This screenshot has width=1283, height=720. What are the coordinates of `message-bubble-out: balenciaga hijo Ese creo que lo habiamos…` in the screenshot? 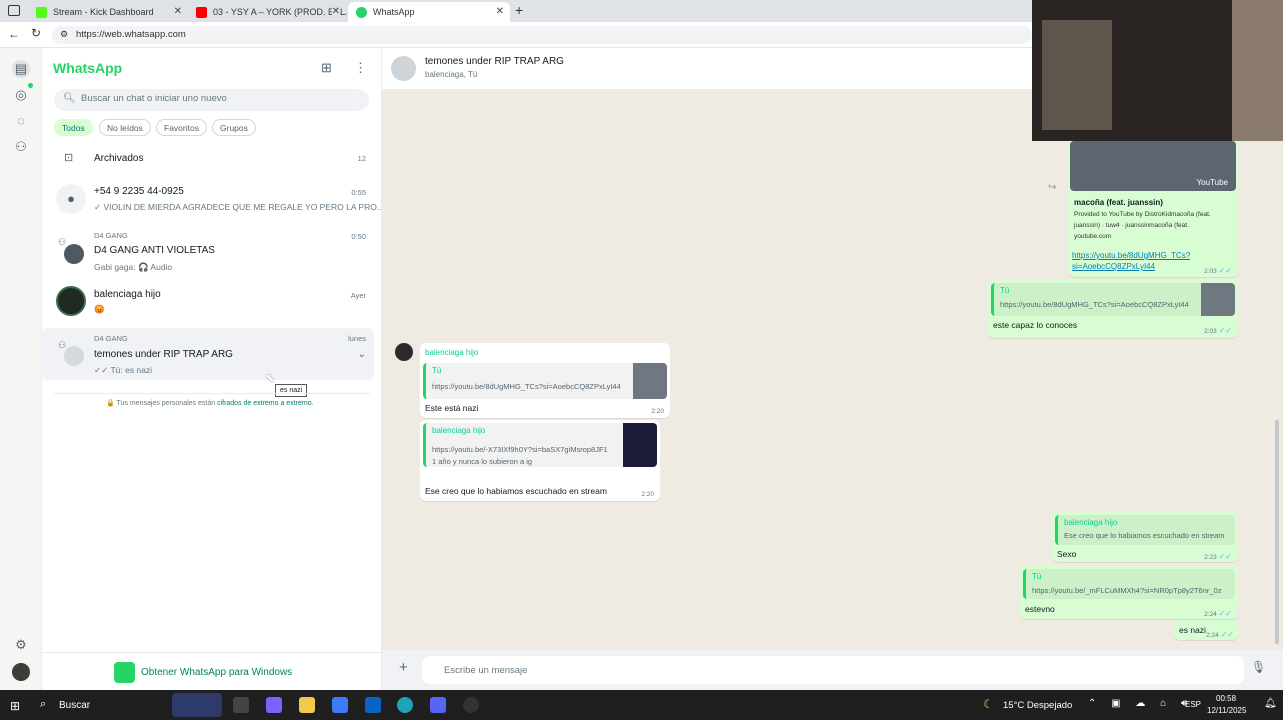 It's located at (1145, 537).